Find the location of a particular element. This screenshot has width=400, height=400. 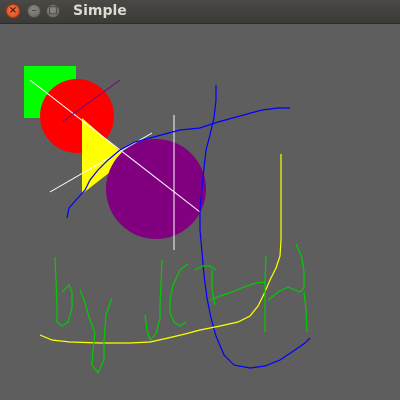

minimize-icon: – is located at coordinates (34, 10).